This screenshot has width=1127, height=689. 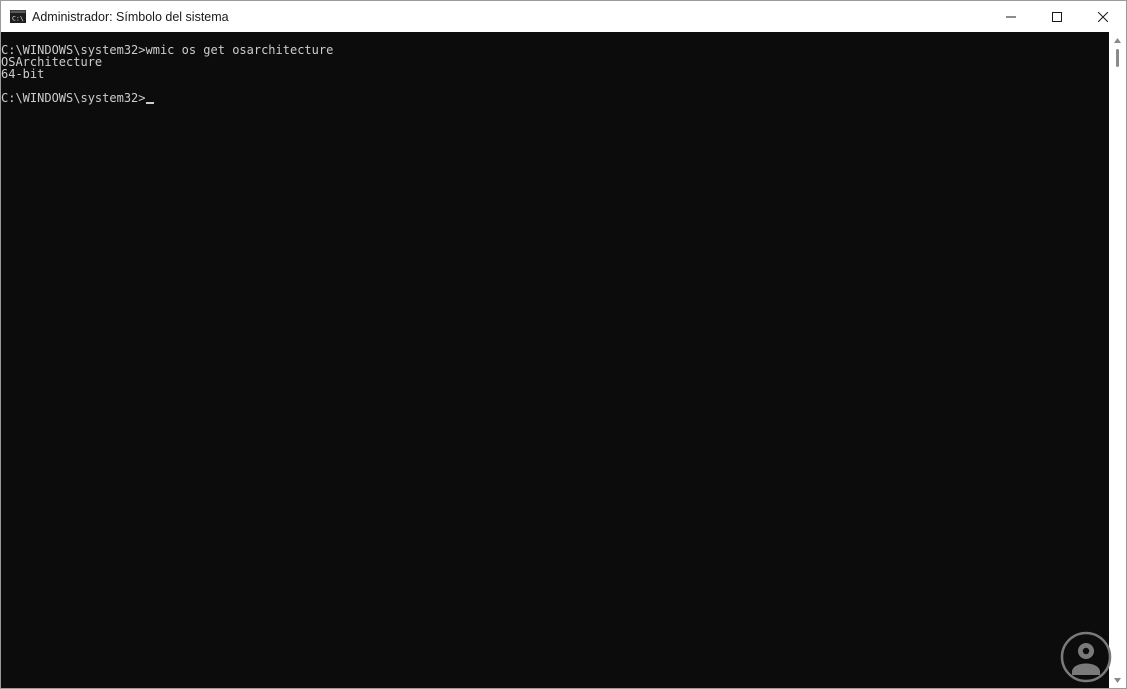 I want to click on maximize-button, so click(x=1057, y=16).